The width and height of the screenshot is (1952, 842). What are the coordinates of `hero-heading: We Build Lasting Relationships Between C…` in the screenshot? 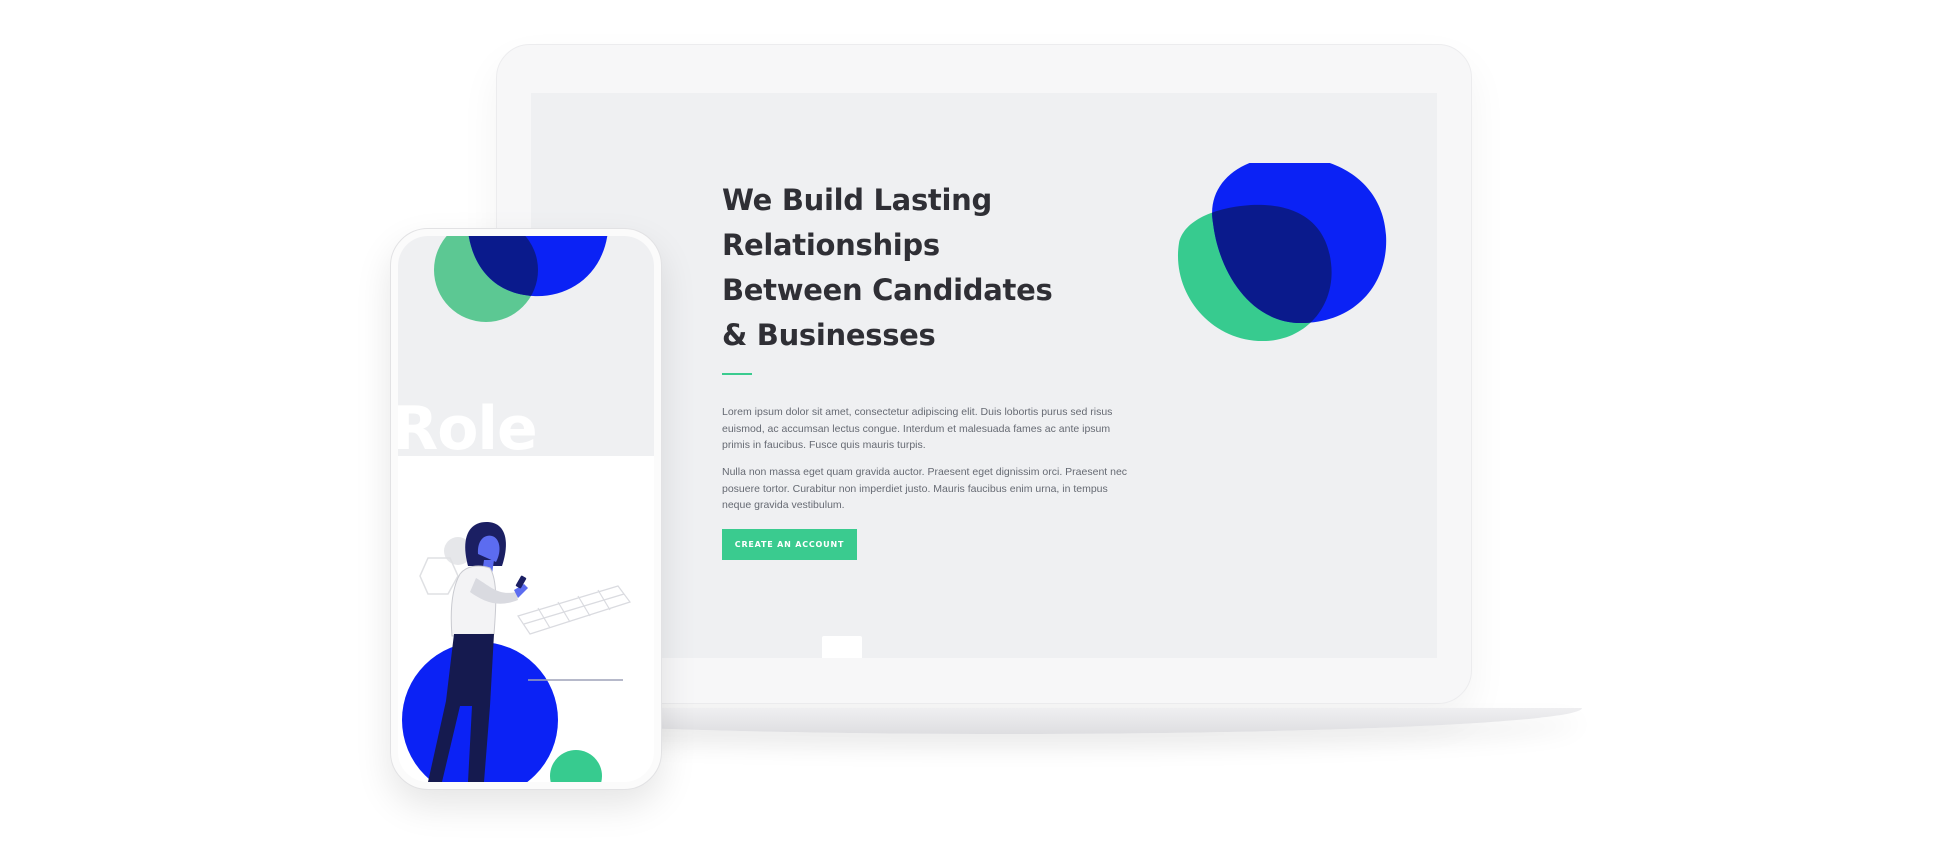 It's located at (912, 268).